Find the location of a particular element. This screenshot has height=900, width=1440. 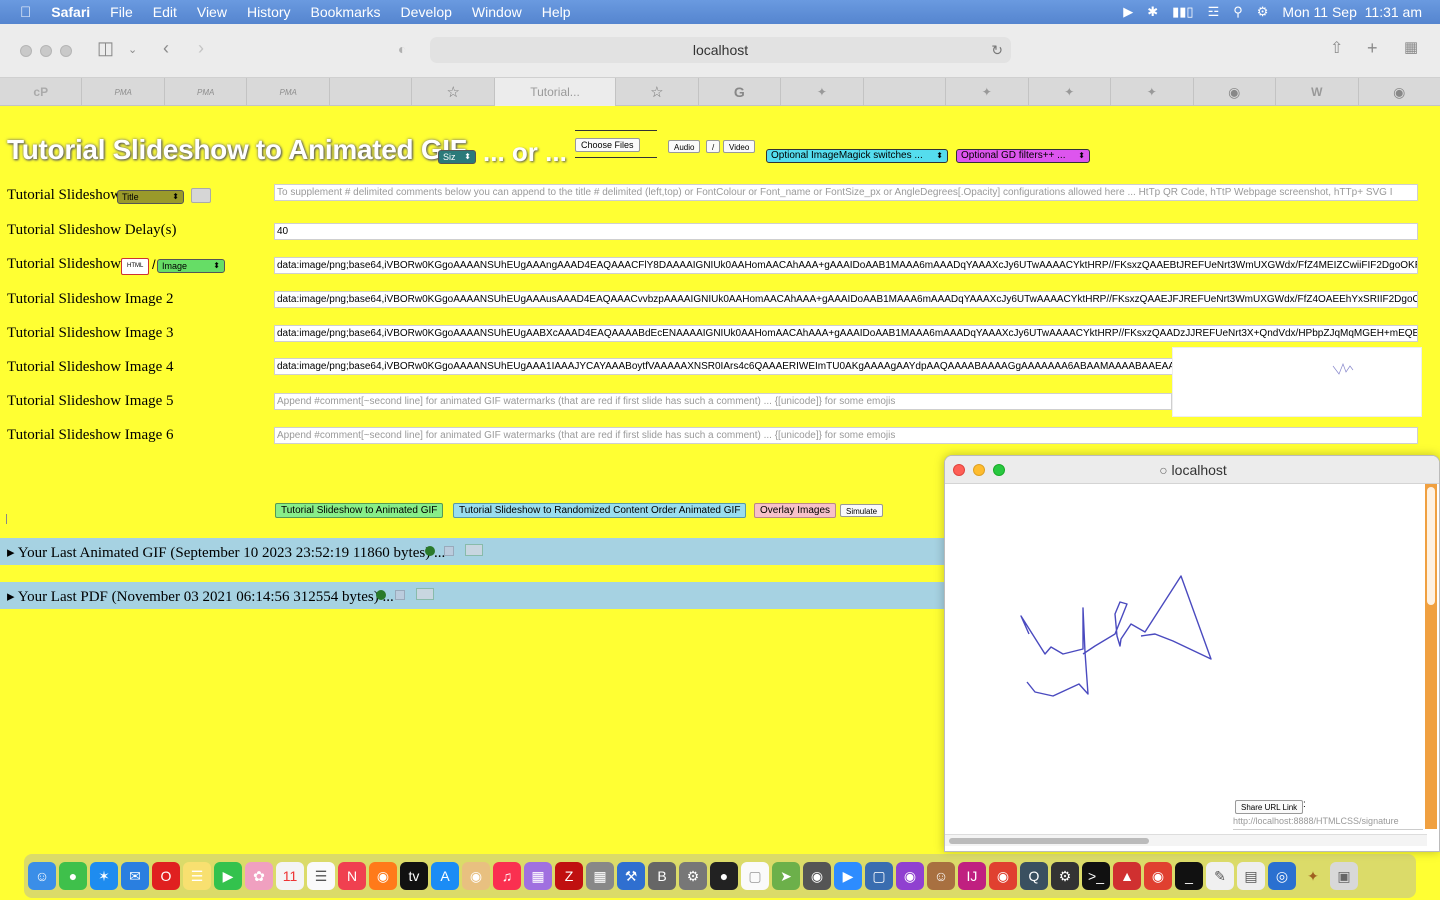

image-select: Image is located at coordinates (191, 266).